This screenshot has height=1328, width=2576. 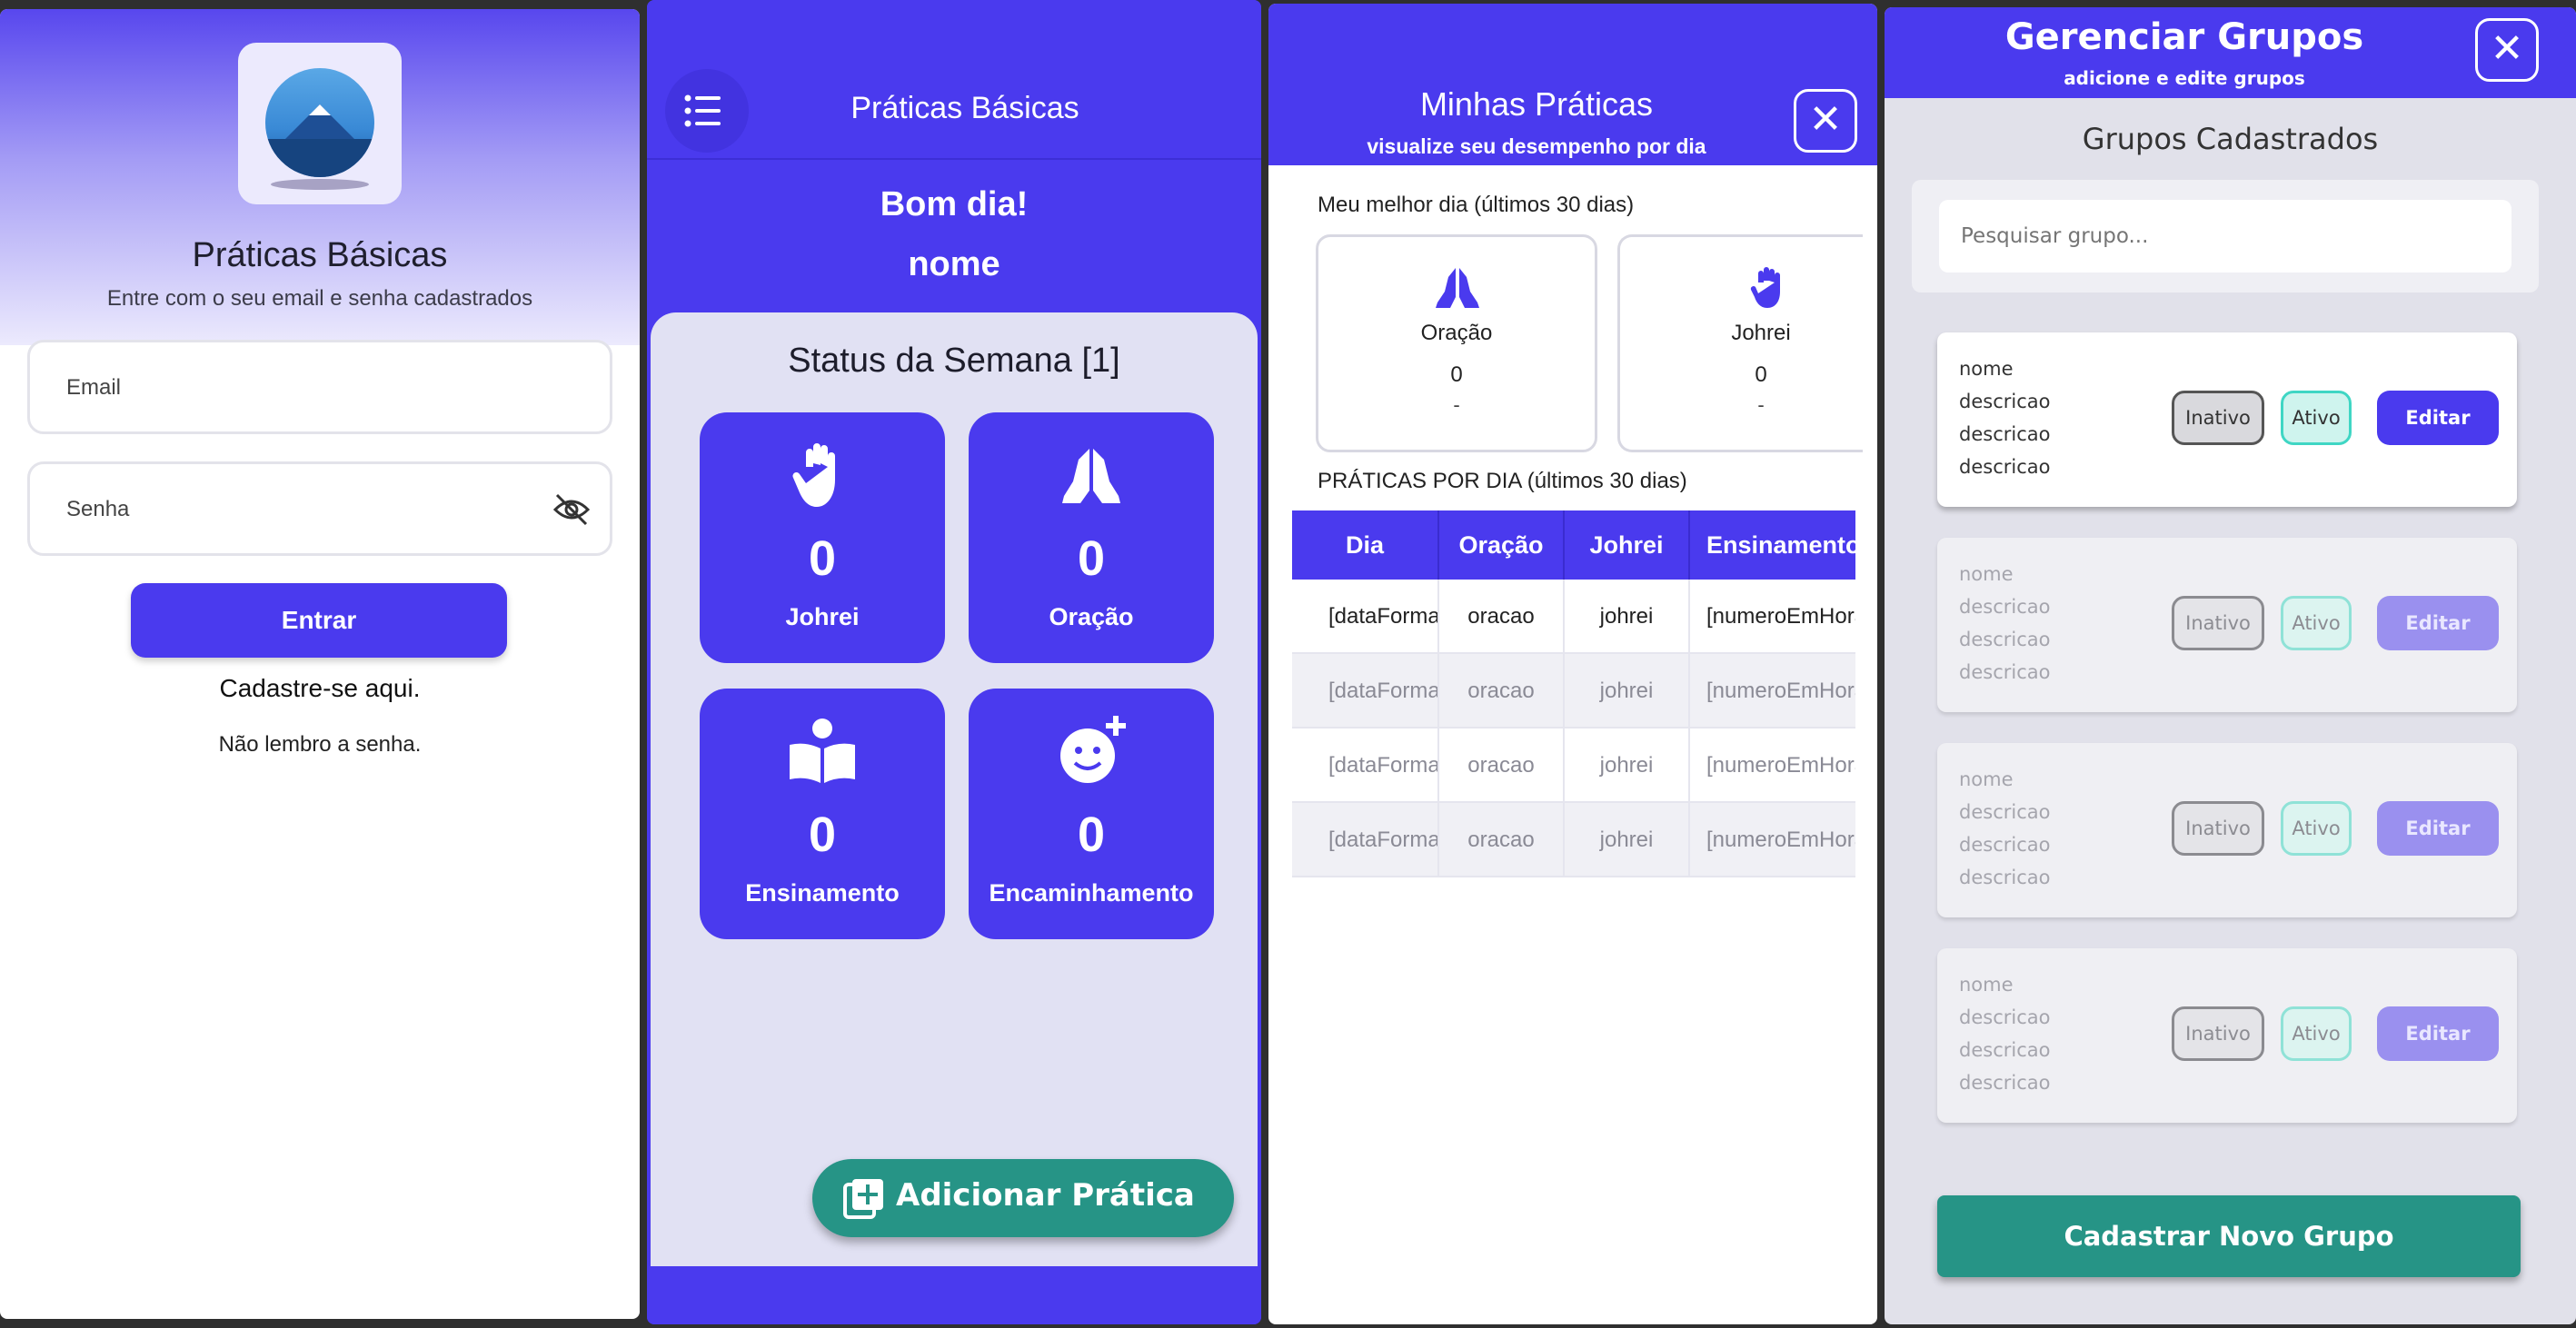 I want to click on best-card-name: Johrei, so click(x=1761, y=333).